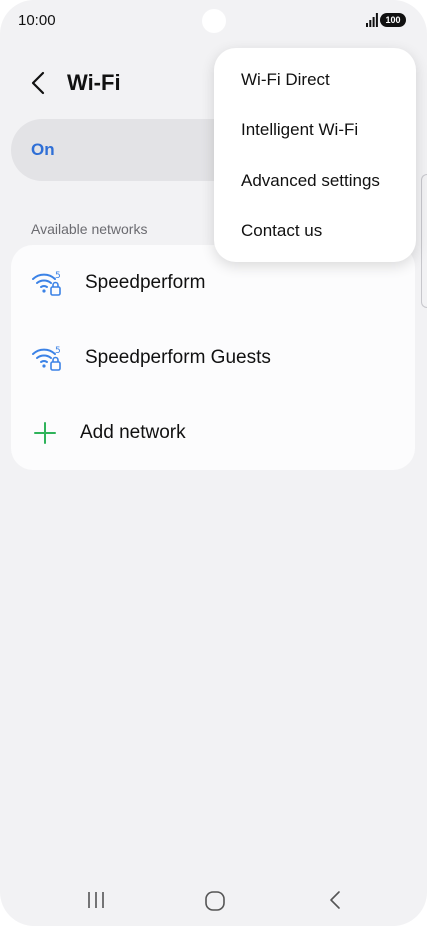  Describe the element at coordinates (335, 900) in the screenshot. I see `back-icon` at that location.